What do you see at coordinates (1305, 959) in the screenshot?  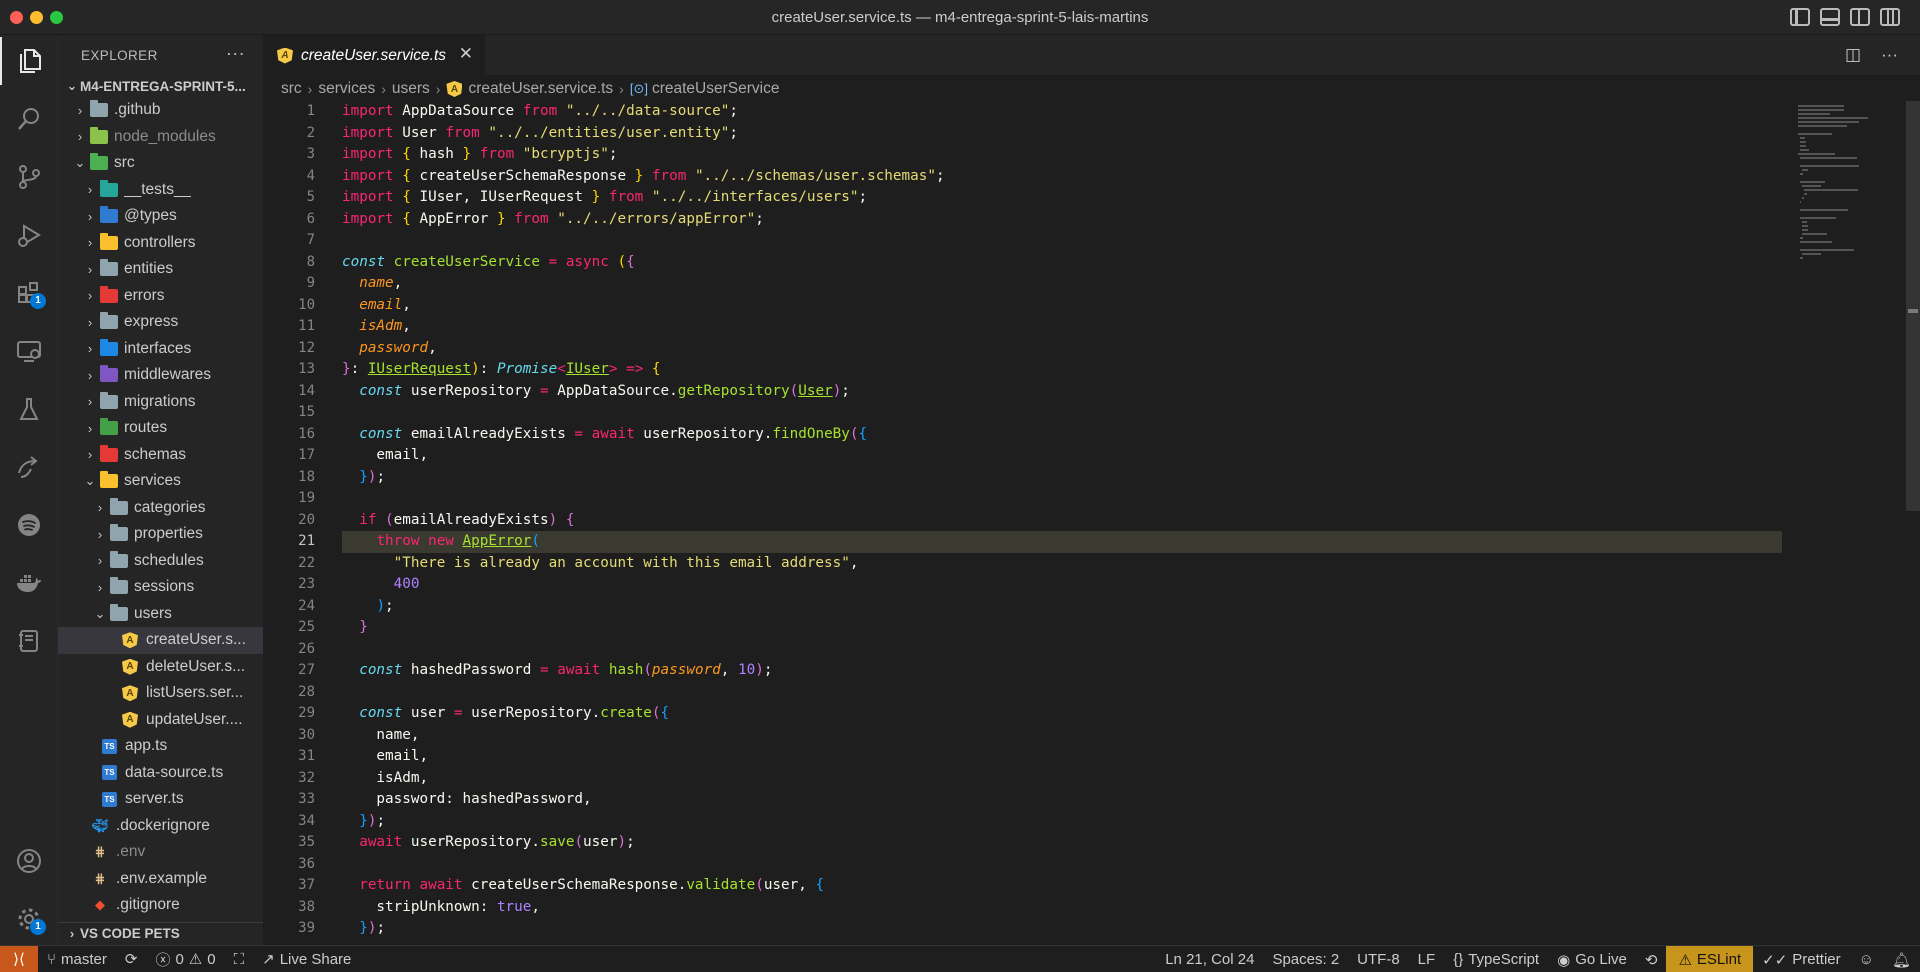 I see `indentation-status: Spaces: 2` at bounding box center [1305, 959].